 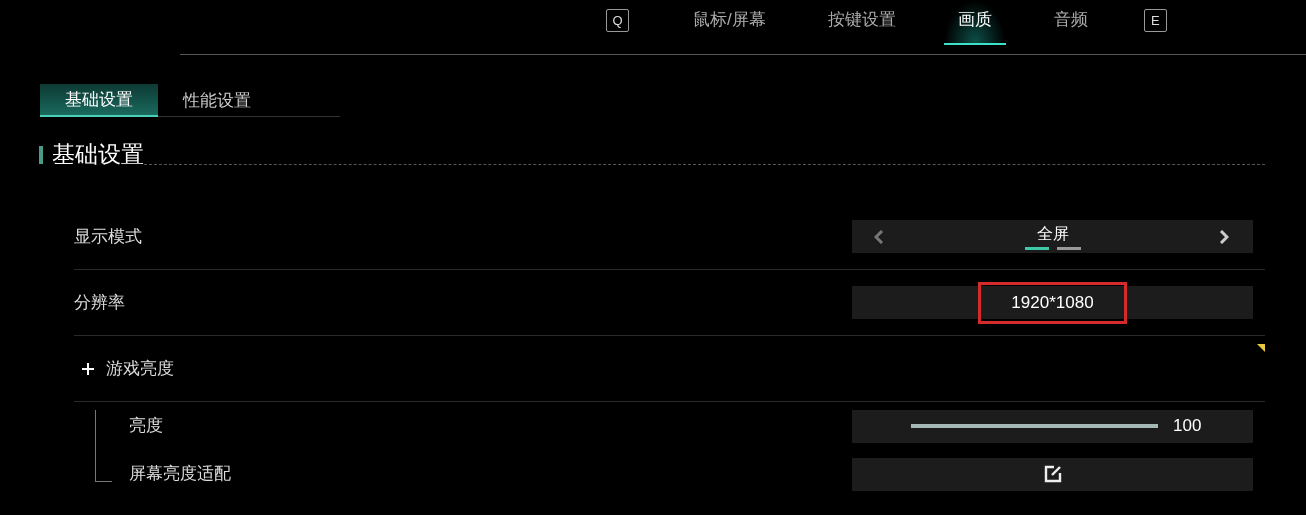 What do you see at coordinates (180, 474) in the screenshot?
I see `setting-label: 屏幕亮度适配` at bounding box center [180, 474].